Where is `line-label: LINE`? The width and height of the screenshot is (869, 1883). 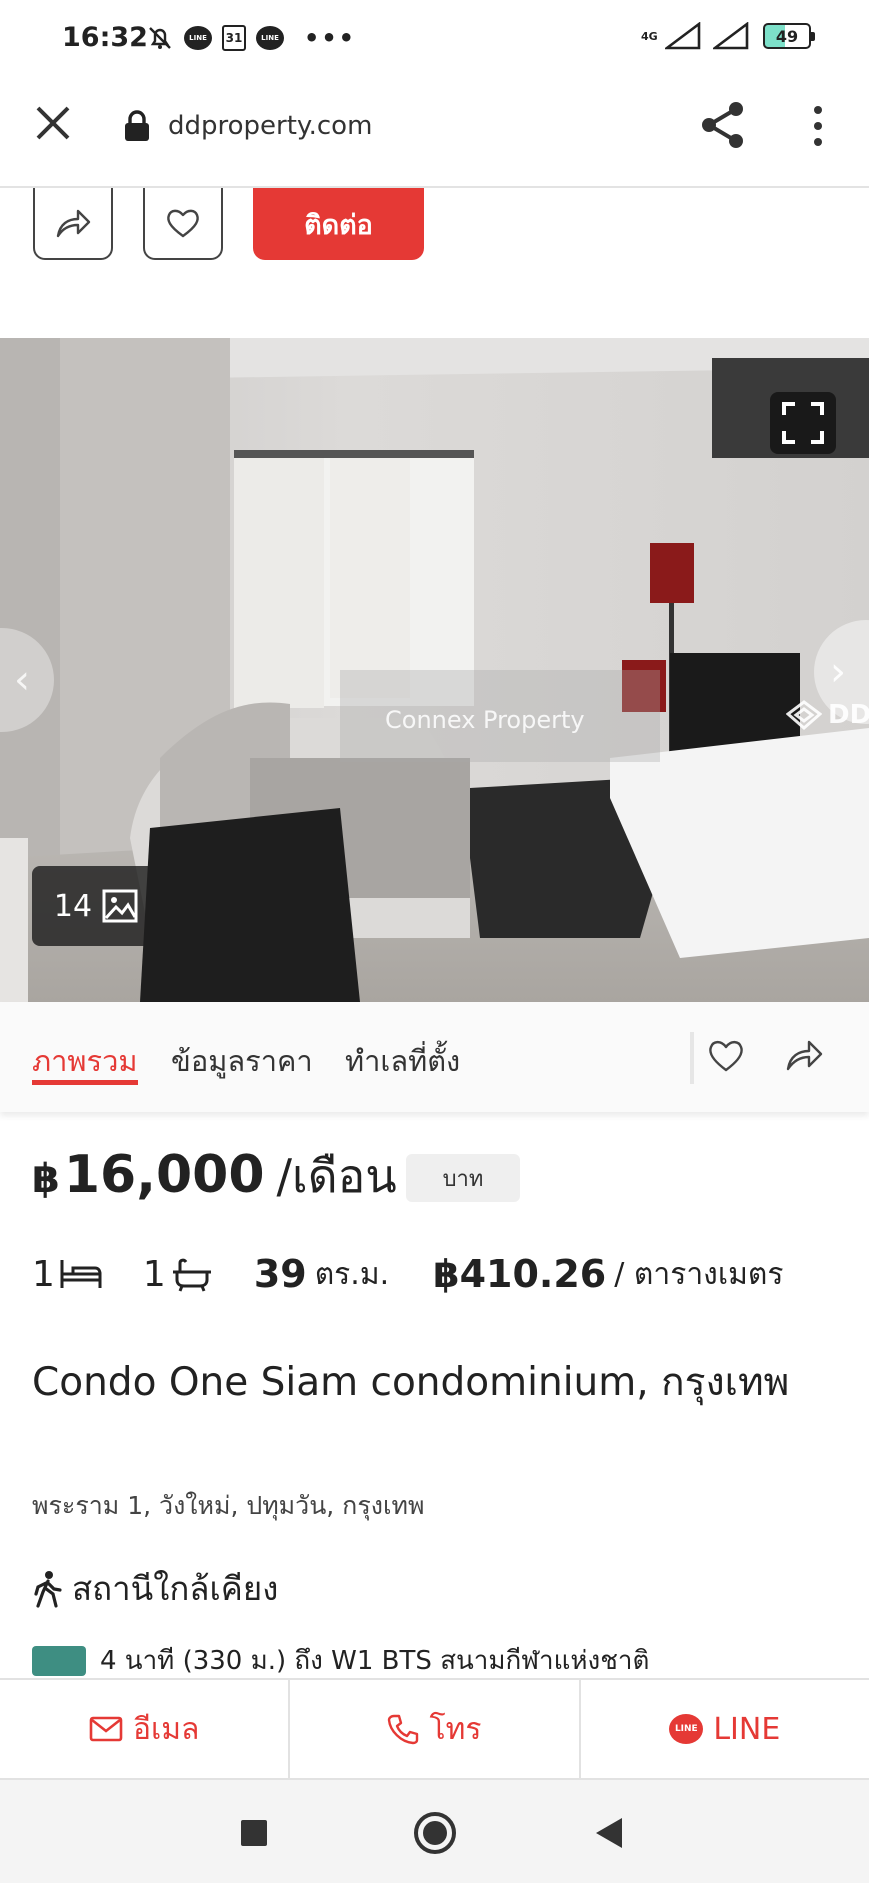 line-label: LINE is located at coordinates (747, 1729).